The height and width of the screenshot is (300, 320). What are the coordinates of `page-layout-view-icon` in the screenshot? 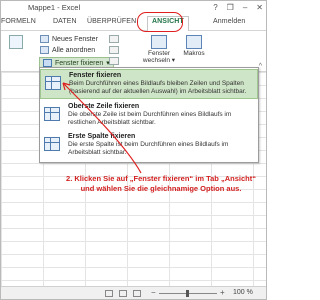 It's located at (123, 293).